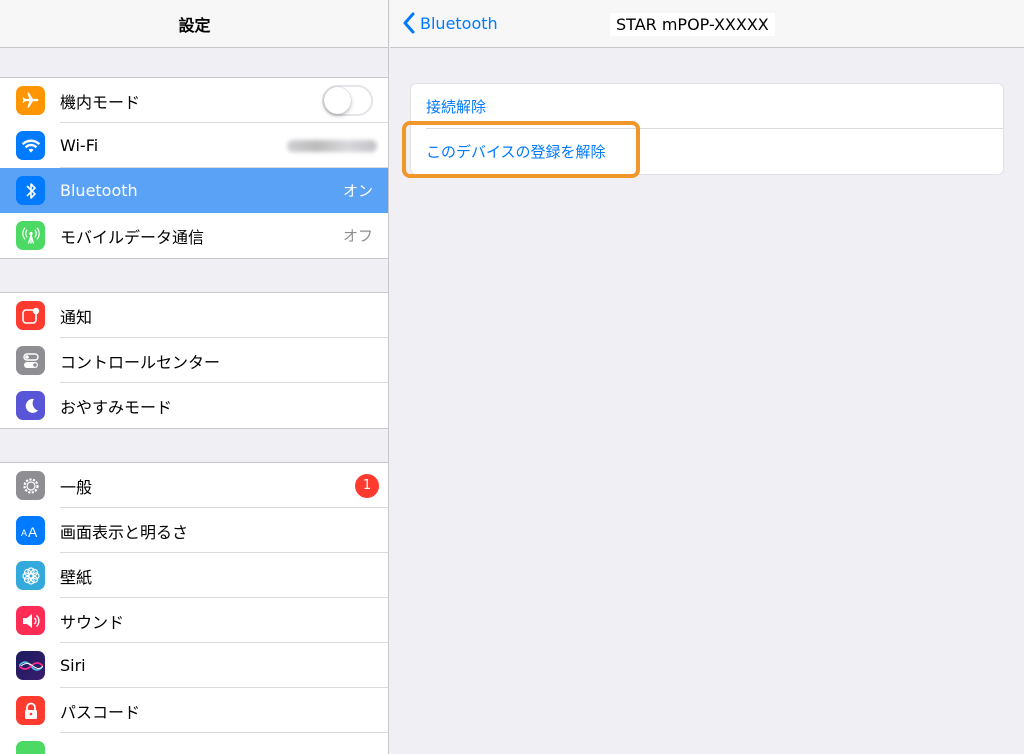 The width and height of the screenshot is (1024, 754). Describe the element at coordinates (76, 487) in the screenshot. I see `sidebar-item-label: 一般` at that location.